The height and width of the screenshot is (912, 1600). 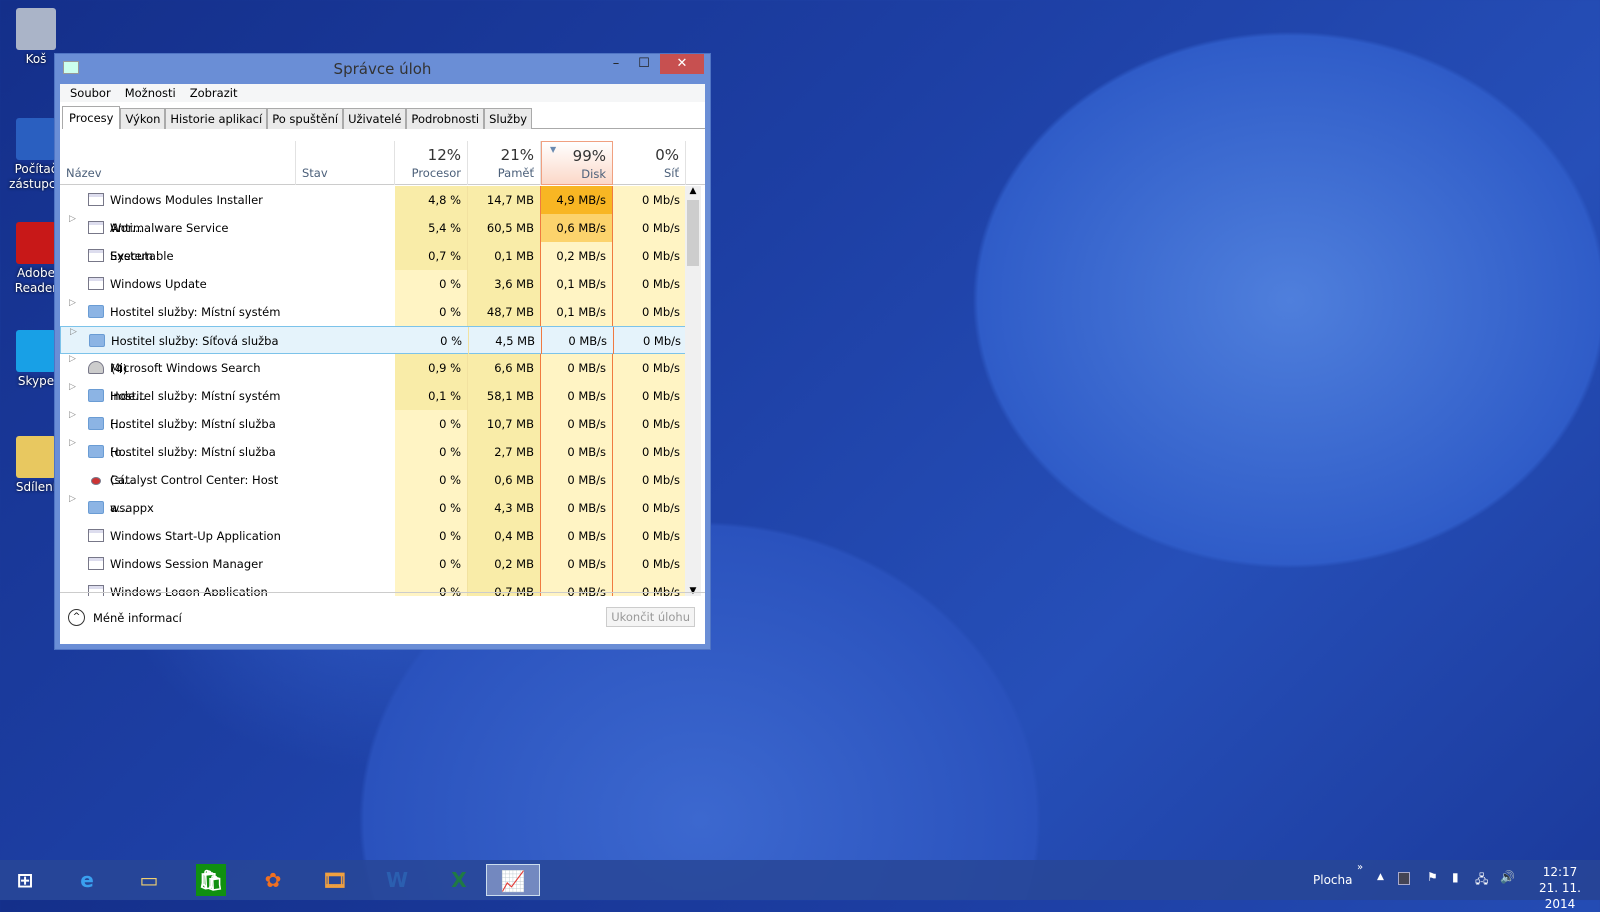 I want to click on column-cpu: 12% Procesor, so click(x=431, y=163).